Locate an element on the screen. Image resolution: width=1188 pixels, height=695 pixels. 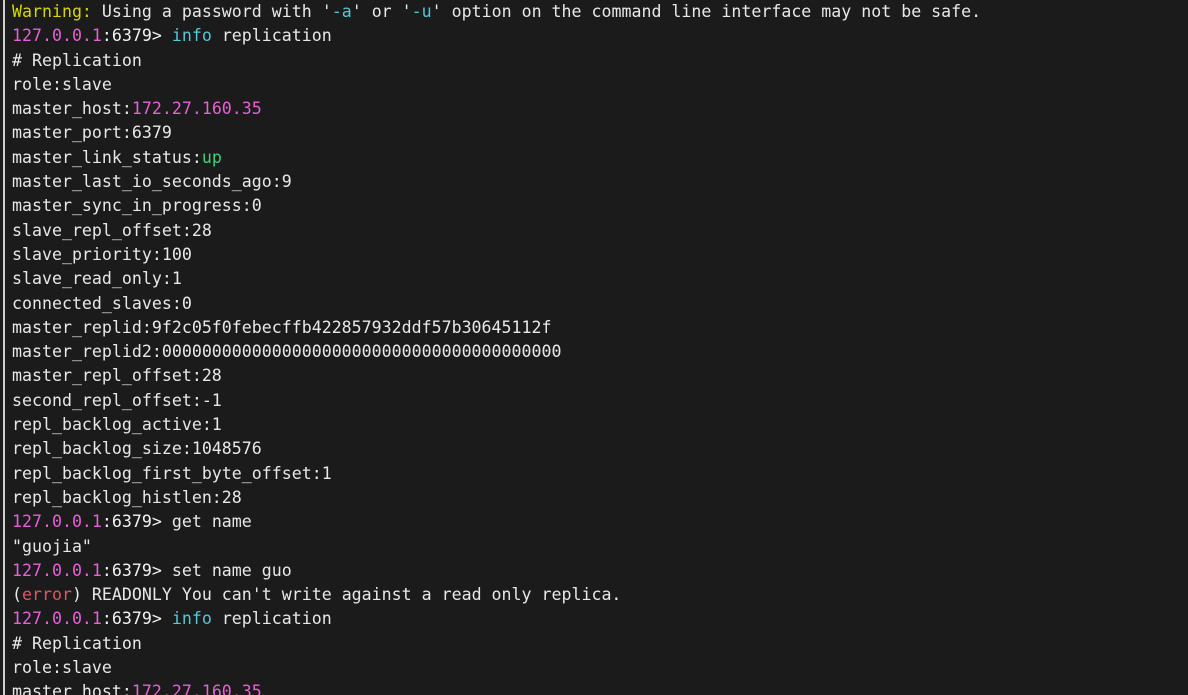
text-segment: up is located at coordinates (211, 157).